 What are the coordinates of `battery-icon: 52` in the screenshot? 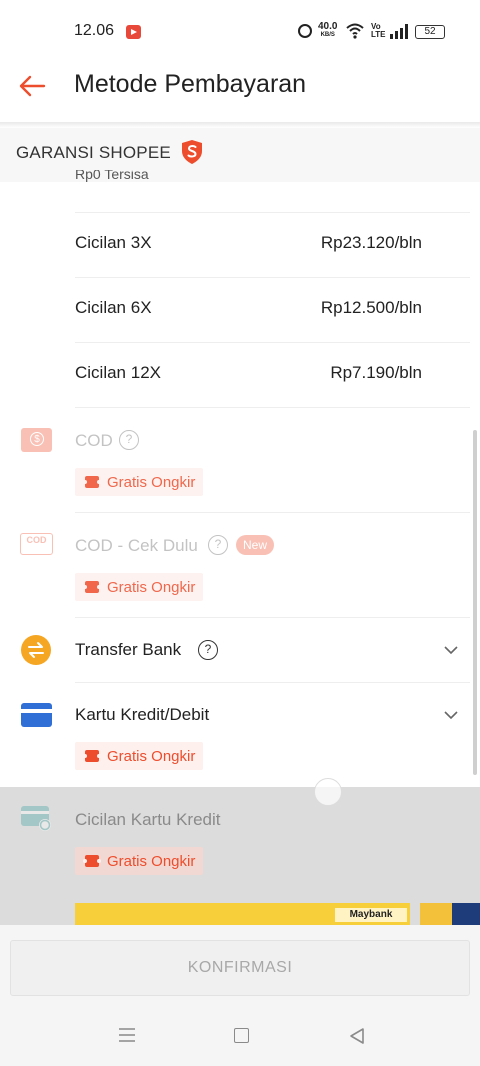 It's located at (430, 32).